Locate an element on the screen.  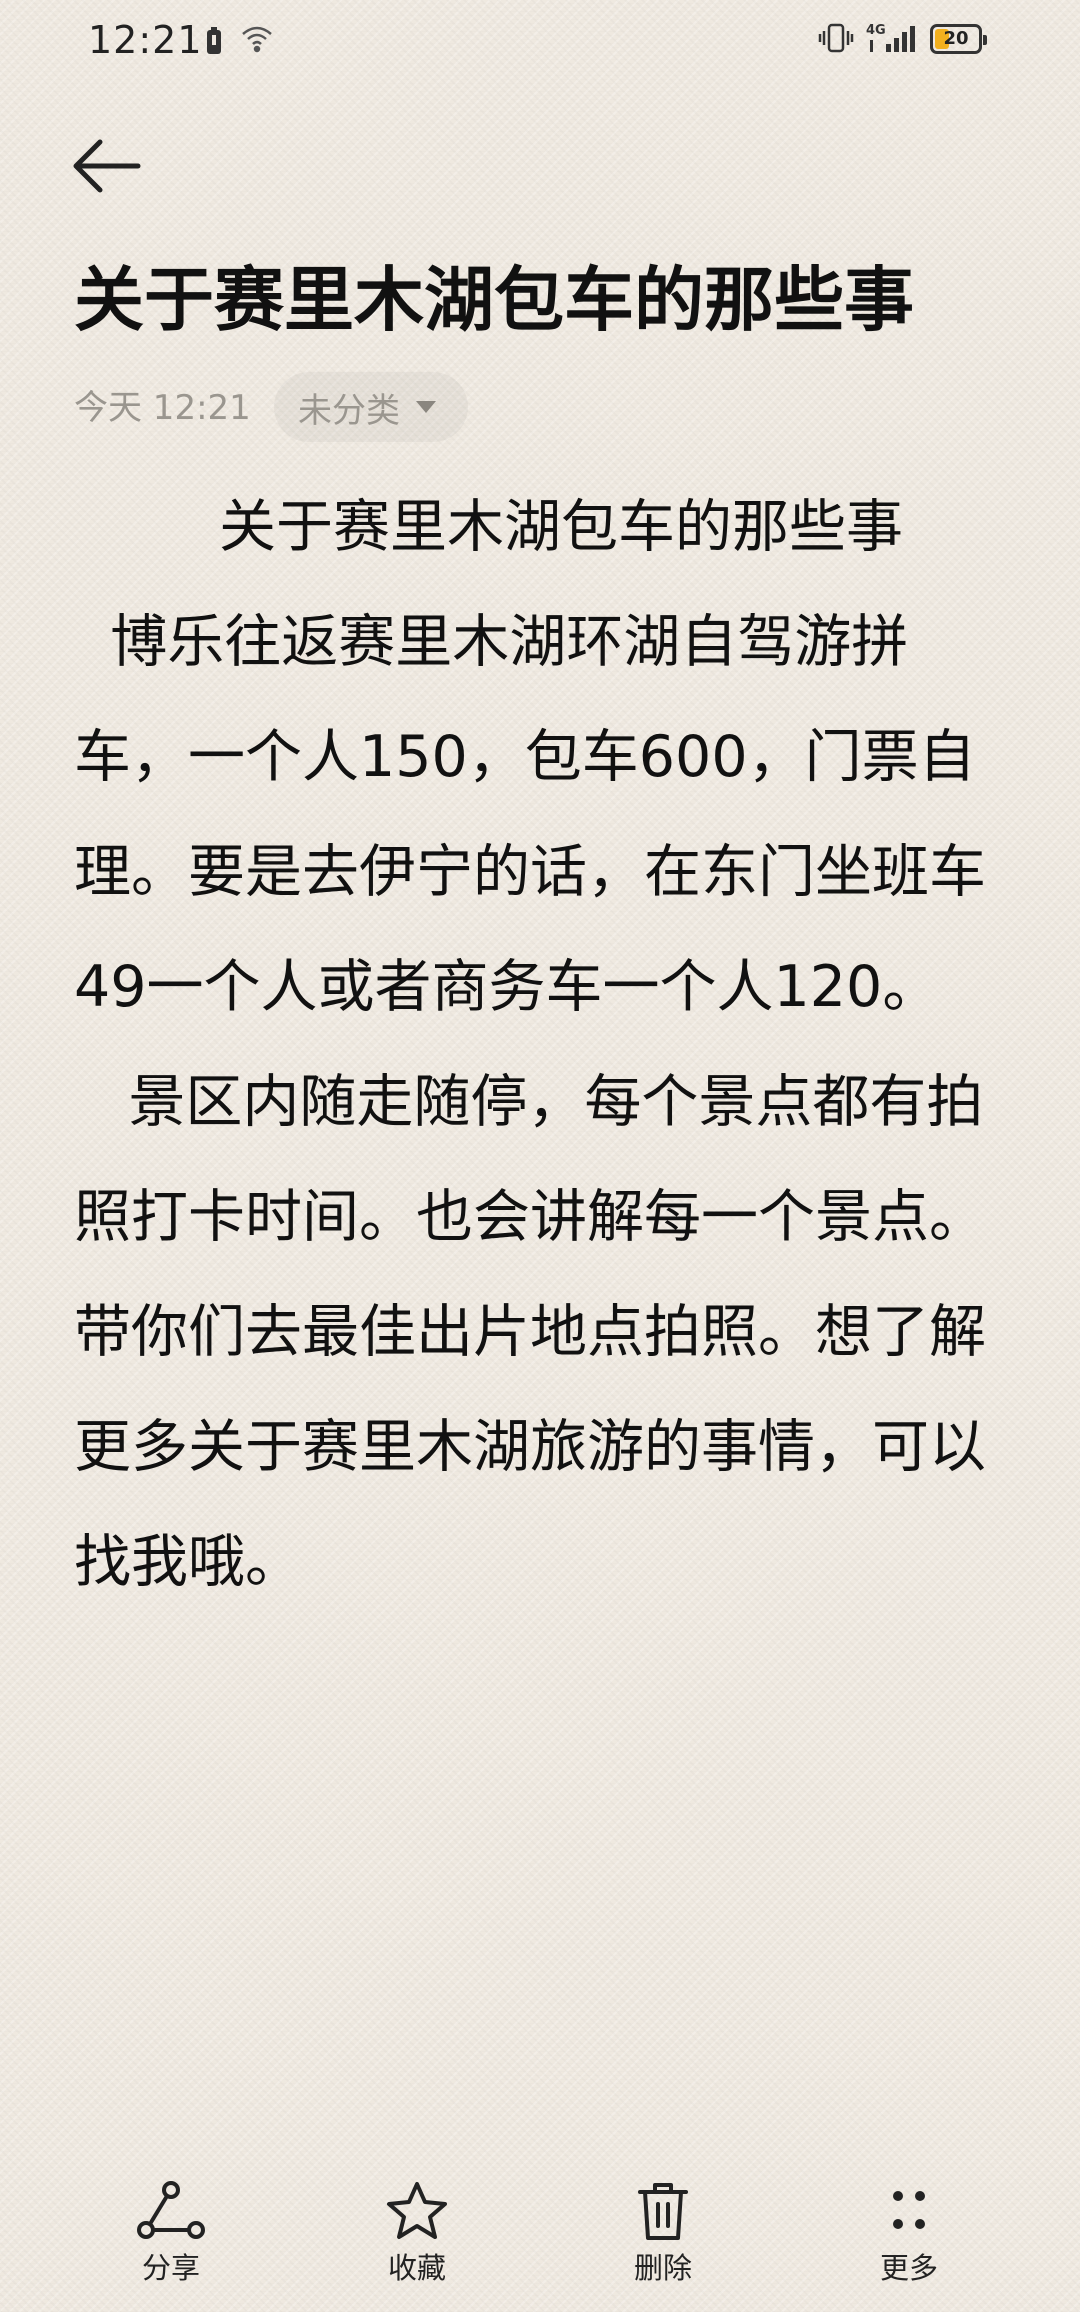
battery-icon: 20 is located at coordinates (958, 39).